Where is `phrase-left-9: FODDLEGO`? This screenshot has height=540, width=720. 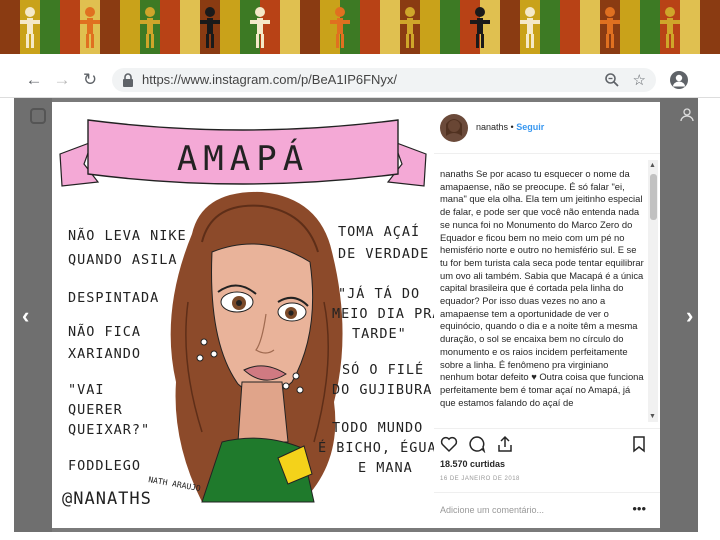
phrase-left-9: FODDLEGO is located at coordinates (104, 466).